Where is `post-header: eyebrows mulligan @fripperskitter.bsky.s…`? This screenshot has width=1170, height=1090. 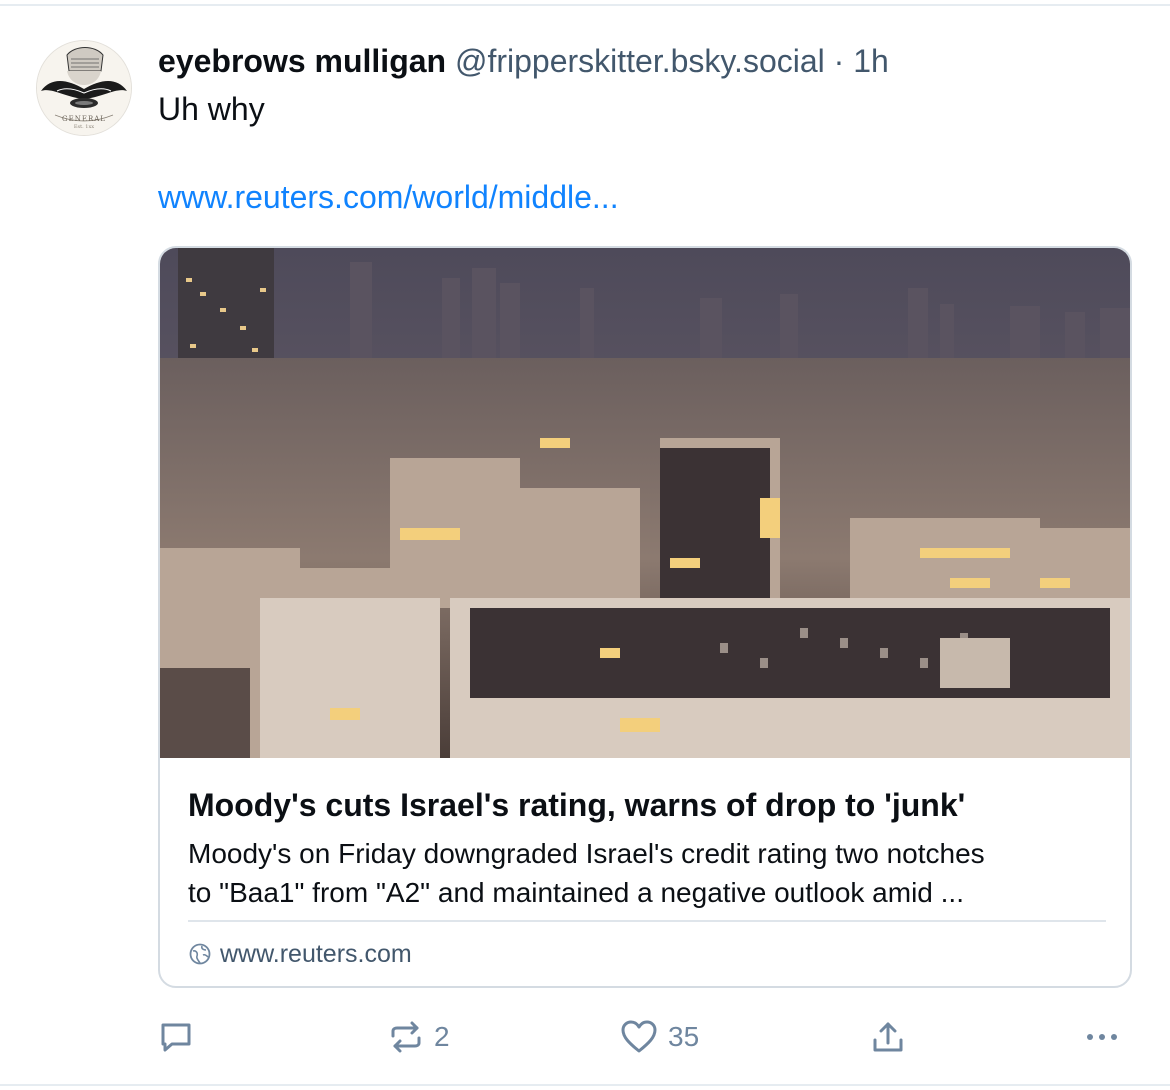 post-header: eyebrows mulligan @fripperskitter.bsky.s… is located at coordinates (648, 61).